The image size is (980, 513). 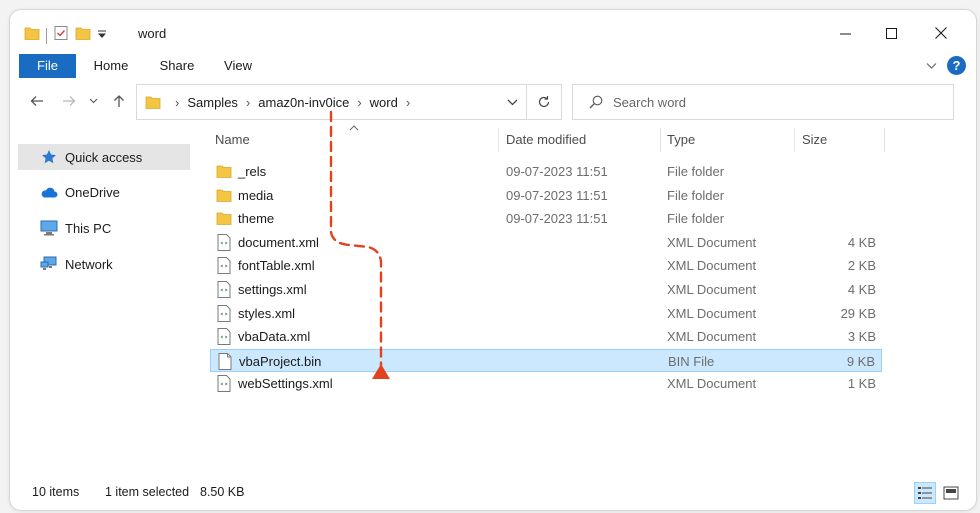 I want to click on close-button, so click(x=941, y=33).